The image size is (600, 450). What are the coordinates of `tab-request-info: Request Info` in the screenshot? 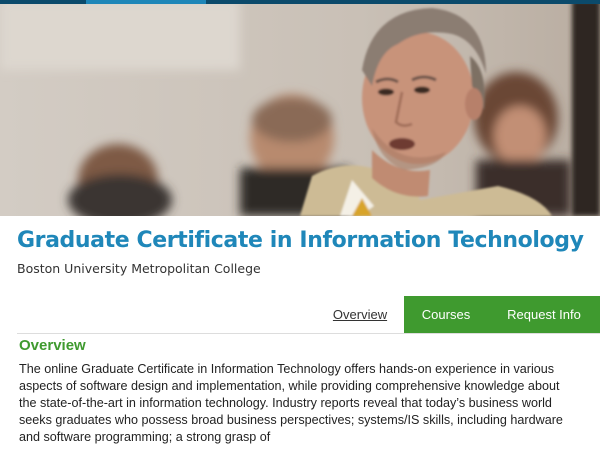 It's located at (544, 314).